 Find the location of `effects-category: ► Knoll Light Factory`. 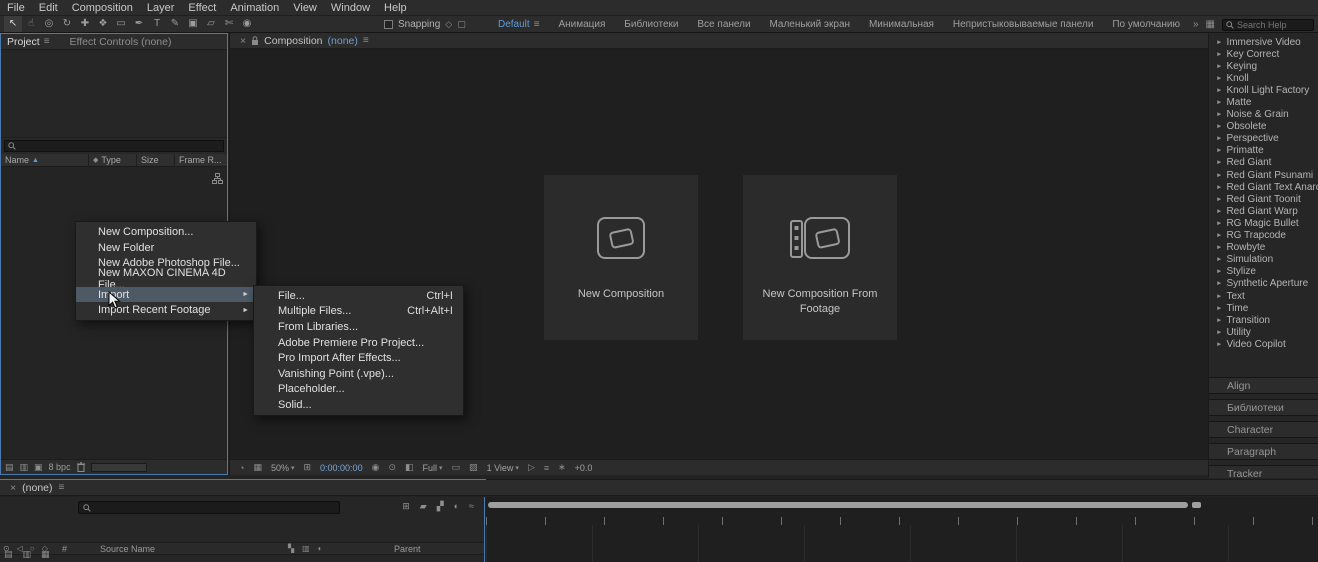

effects-category: ► Knoll Light Factory is located at coordinates (1263, 90).